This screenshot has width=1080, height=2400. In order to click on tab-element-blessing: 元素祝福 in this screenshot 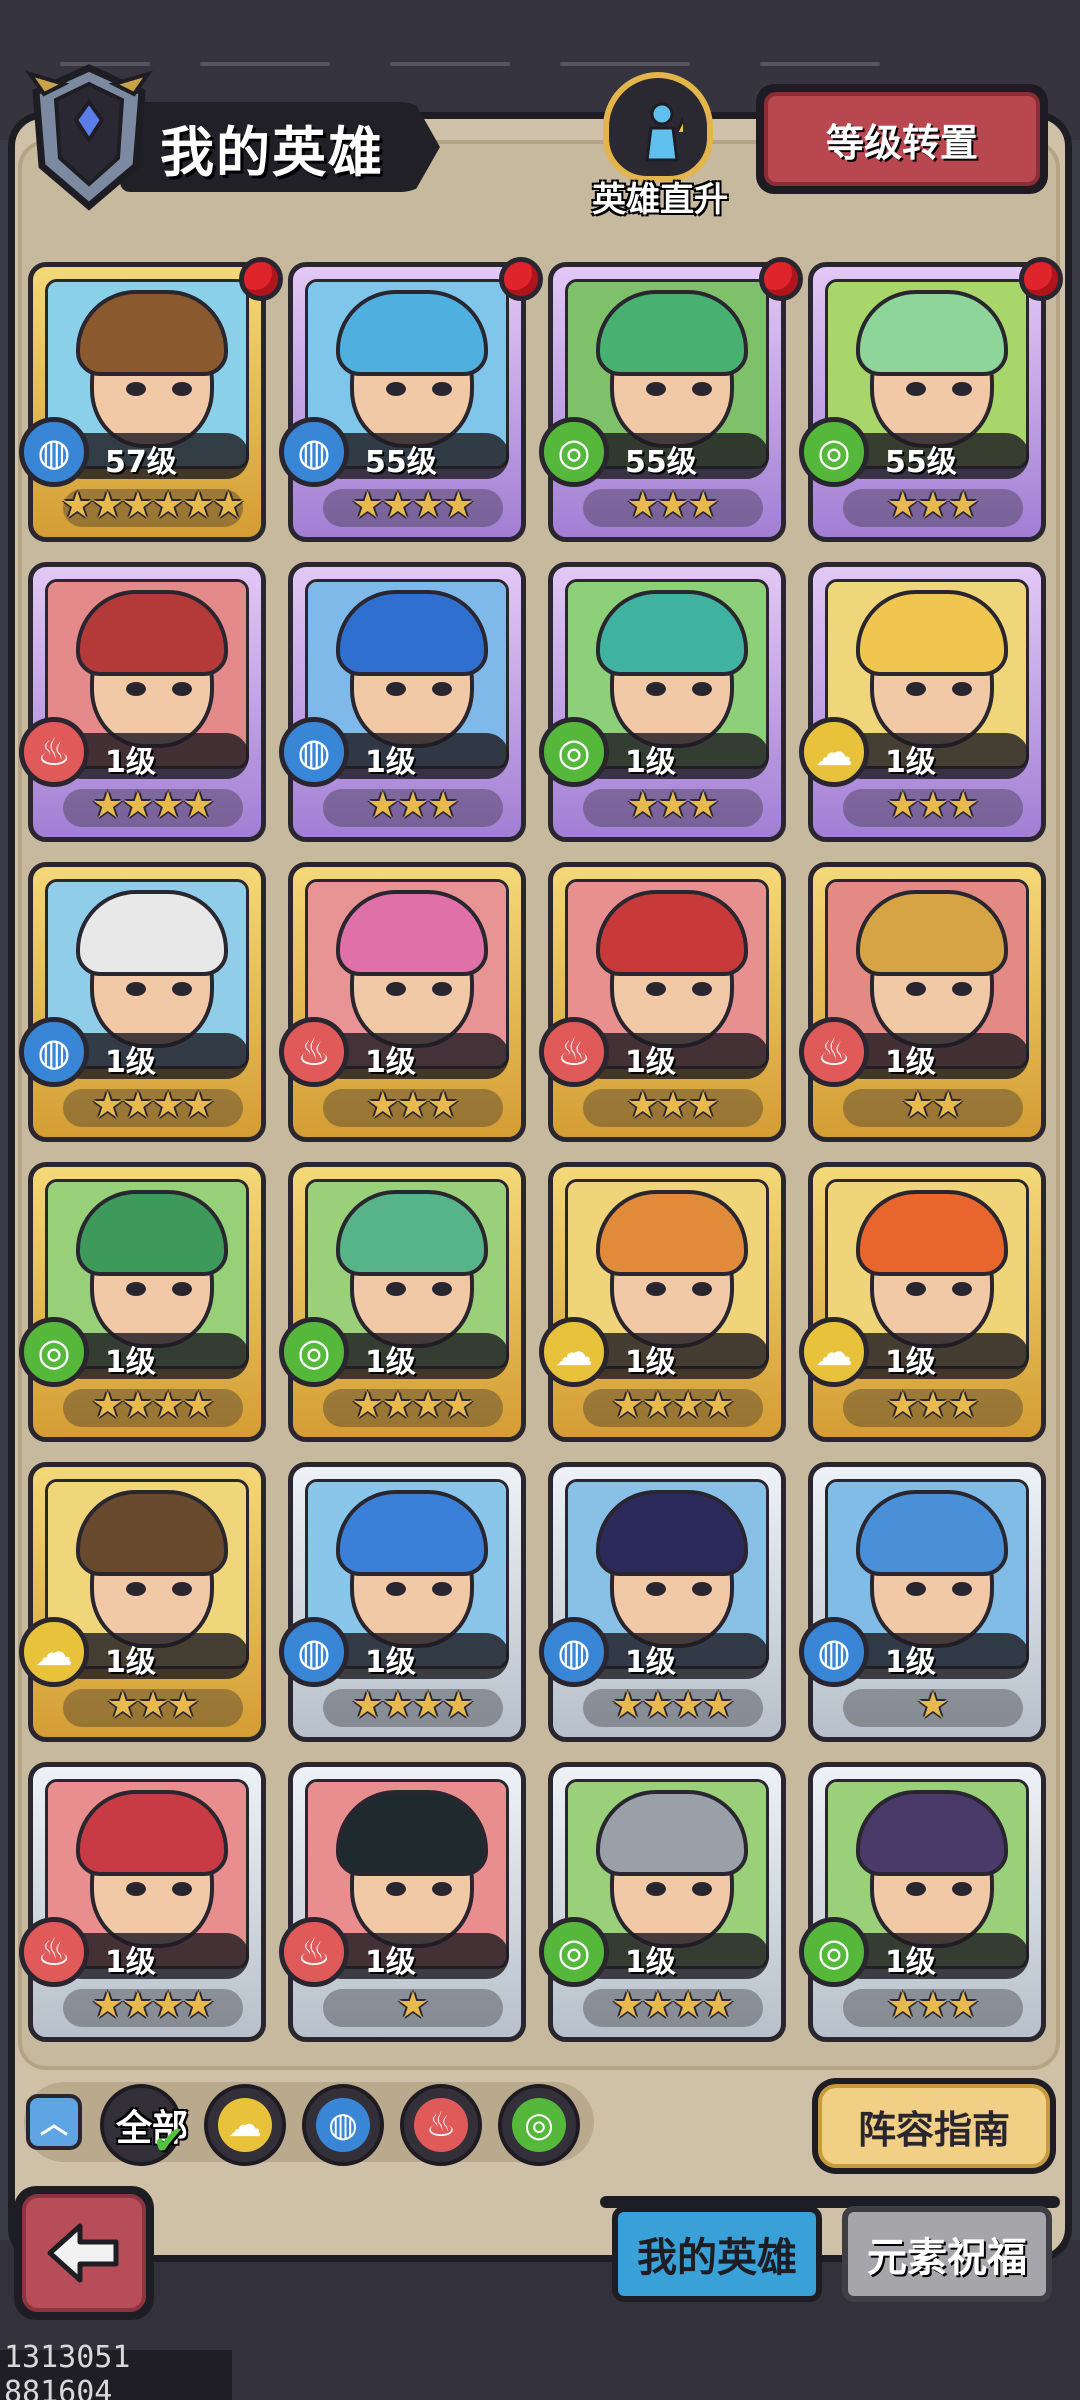, I will do `click(947, 2254)`.